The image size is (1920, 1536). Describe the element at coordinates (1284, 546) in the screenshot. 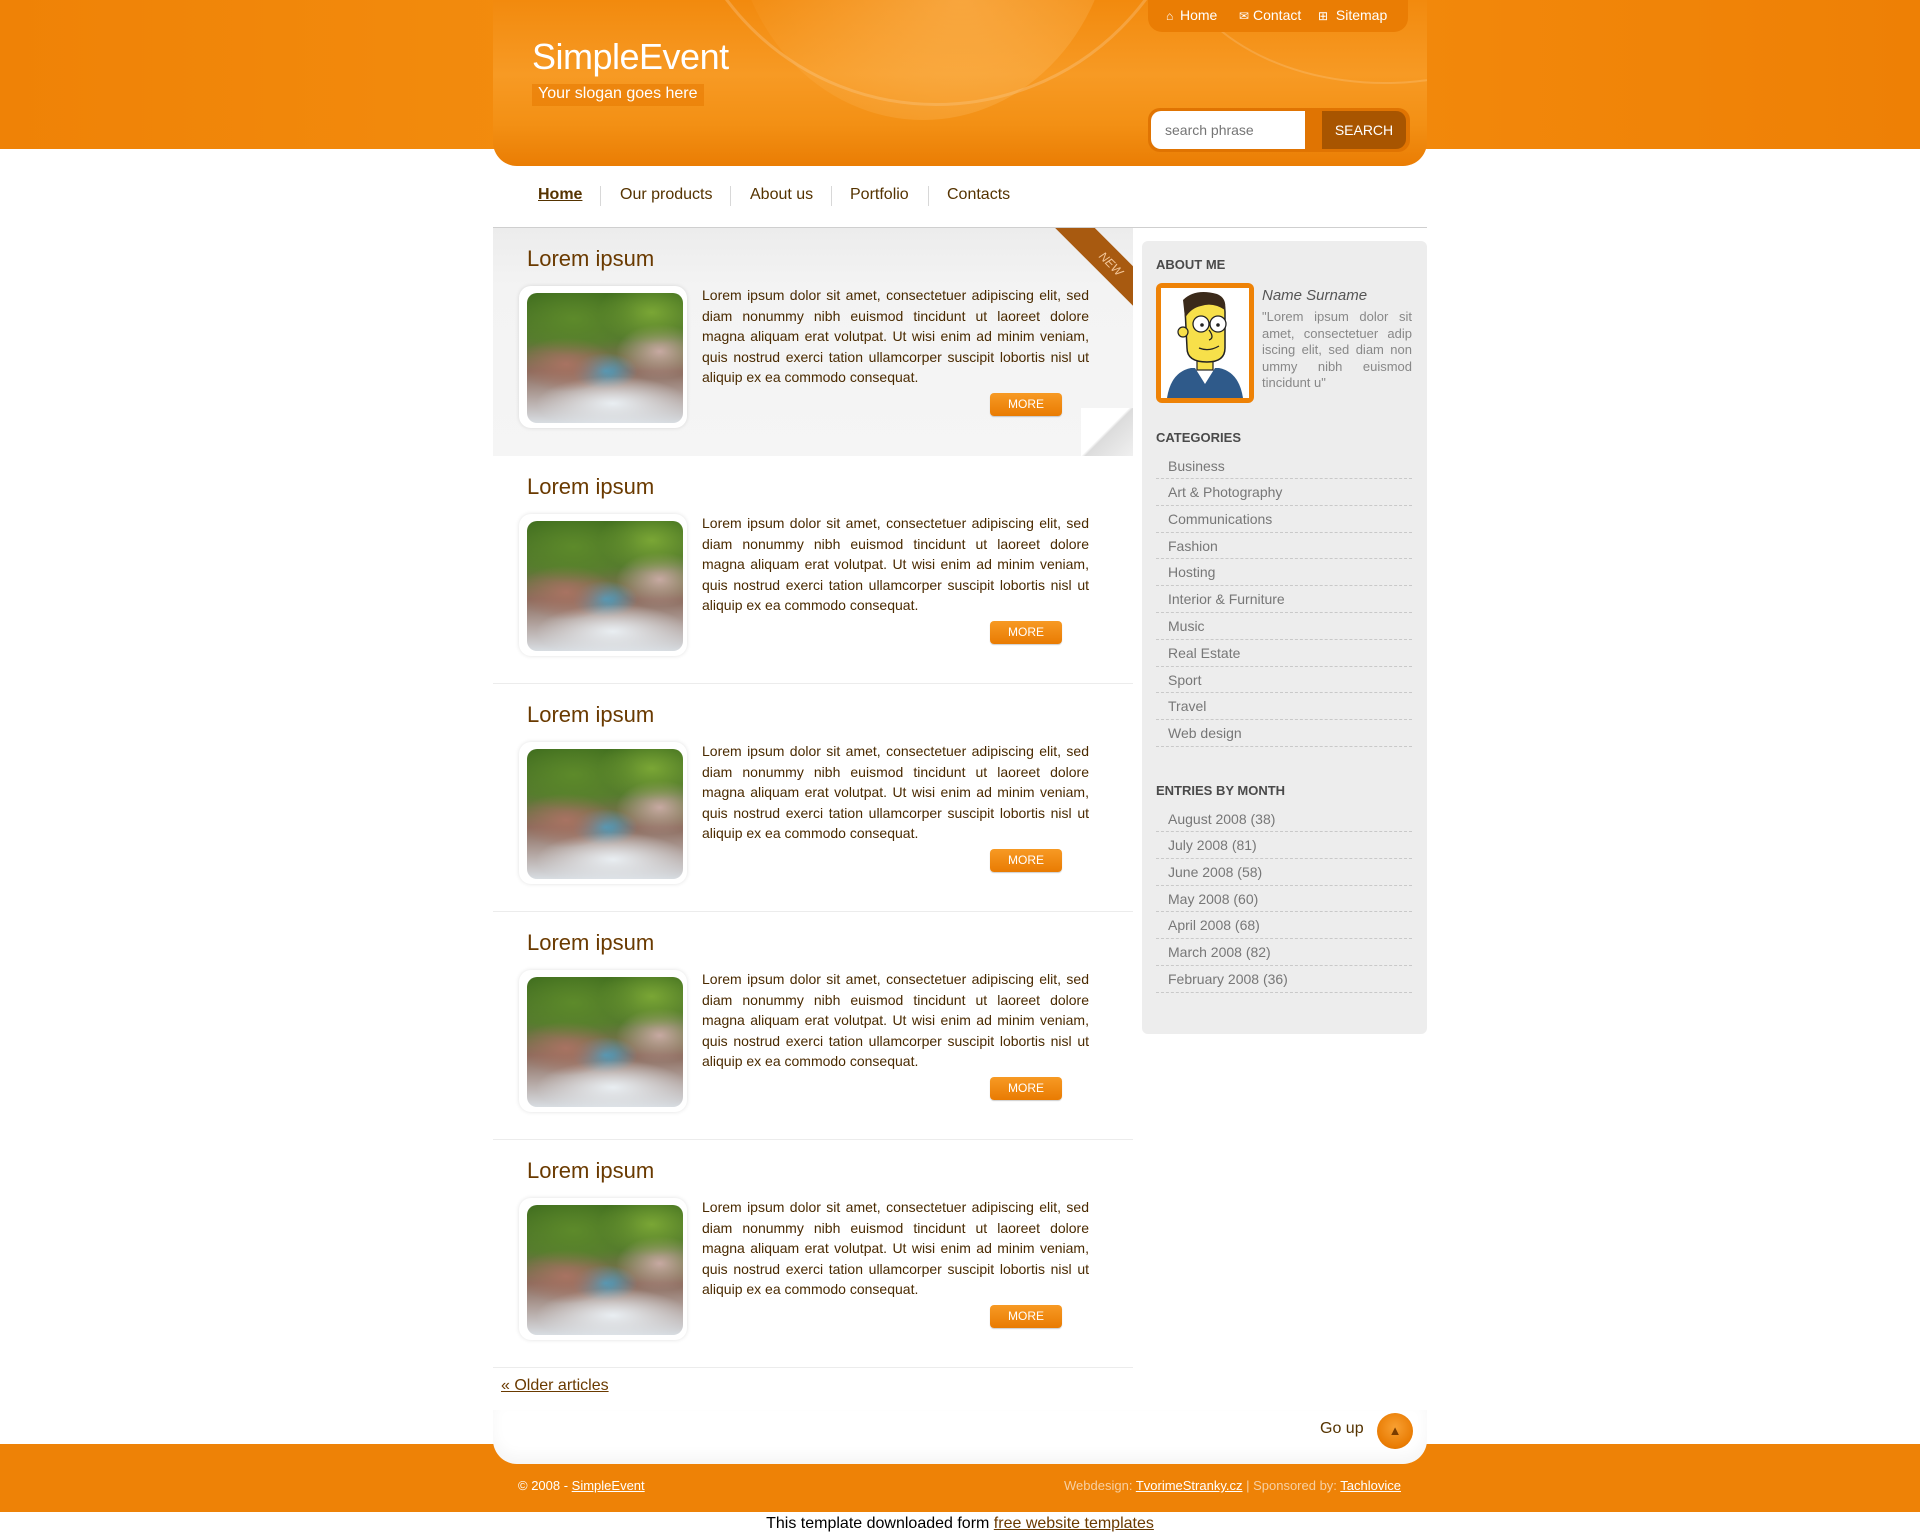

I see `category-item-fashion: Fashion` at that location.